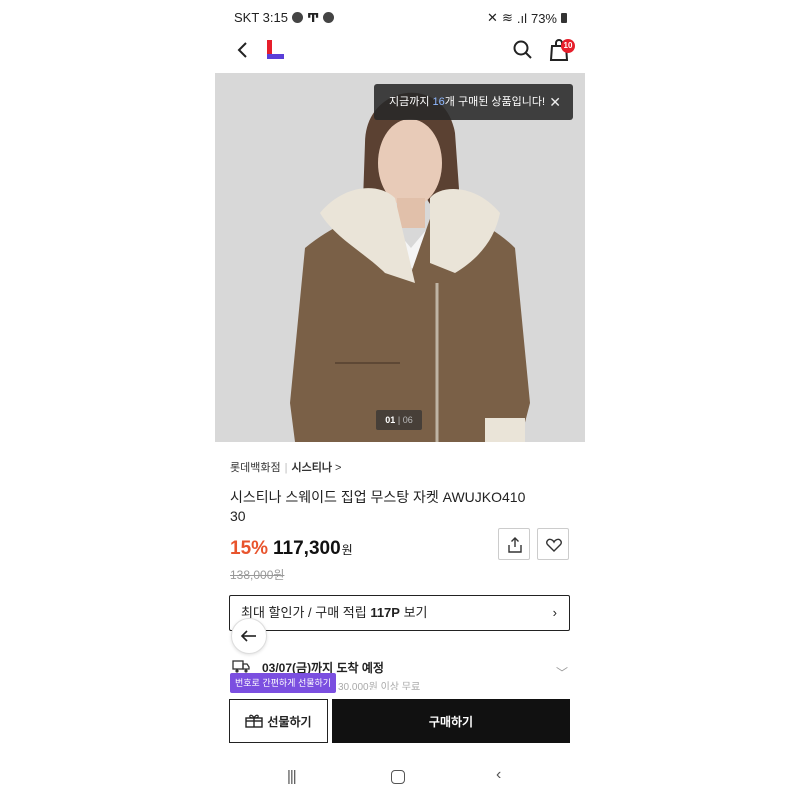 The image size is (800, 800). Describe the element at coordinates (400, 52) in the screenshot. I see `app-header: 10` at that location.